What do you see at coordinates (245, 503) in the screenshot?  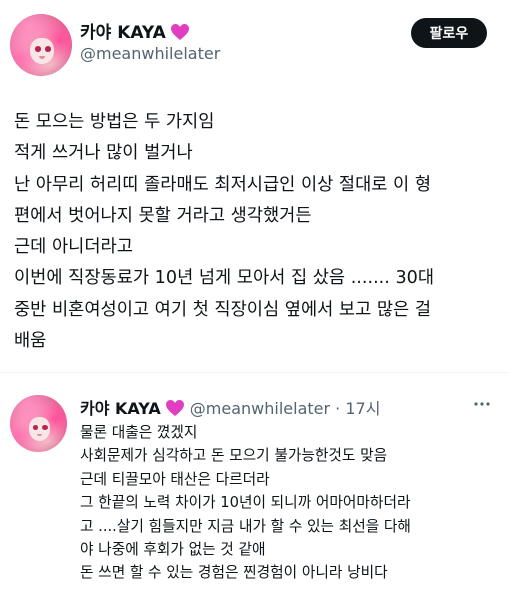 I see `reply-line: 그 한끝의 노력 차이가 10년이 되니까 어마어마하더라` at bounding box center [245, 503].